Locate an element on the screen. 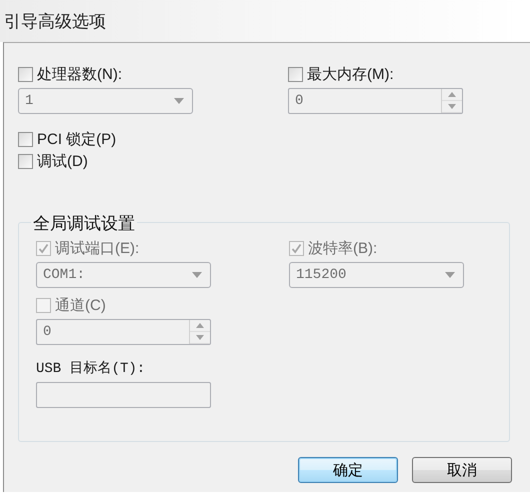  checkbox-label: 波特率(B): is located at coordinates (343, 248).